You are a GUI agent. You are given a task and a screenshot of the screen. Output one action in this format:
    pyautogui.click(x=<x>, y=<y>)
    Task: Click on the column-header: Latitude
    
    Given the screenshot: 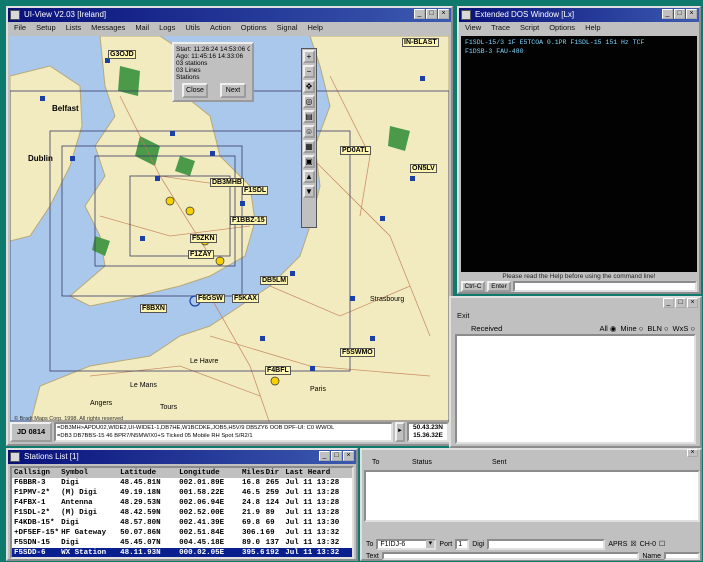 What is the action you would take?
    pyautogui.click(x=147, y=473)
    